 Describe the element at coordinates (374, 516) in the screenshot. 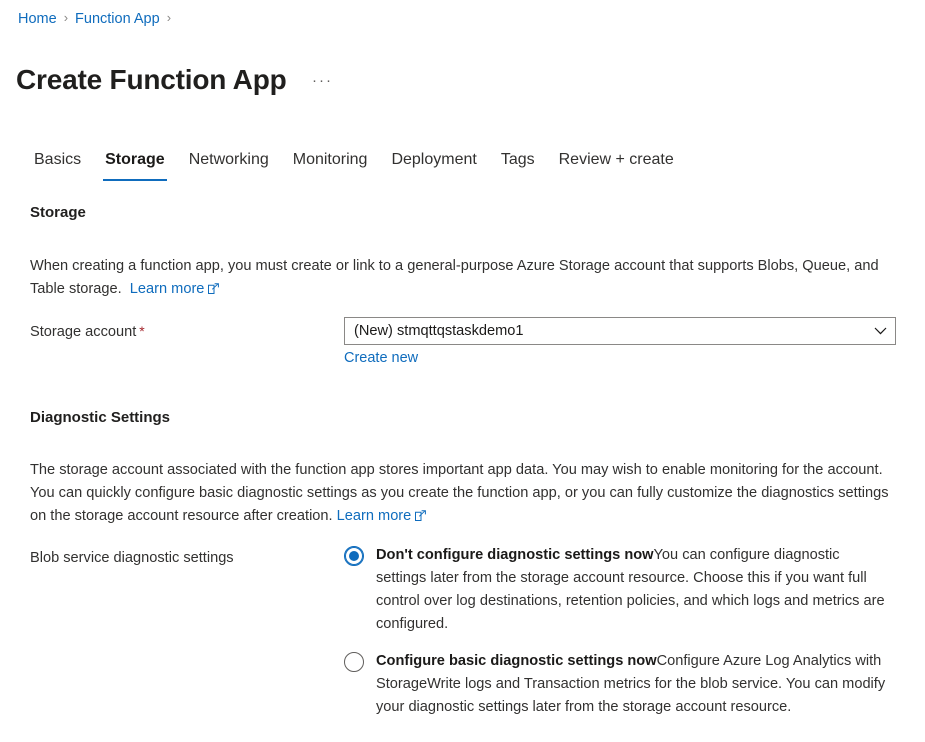

I see `diagnostic-learn-more-label: Learn more` at that location.